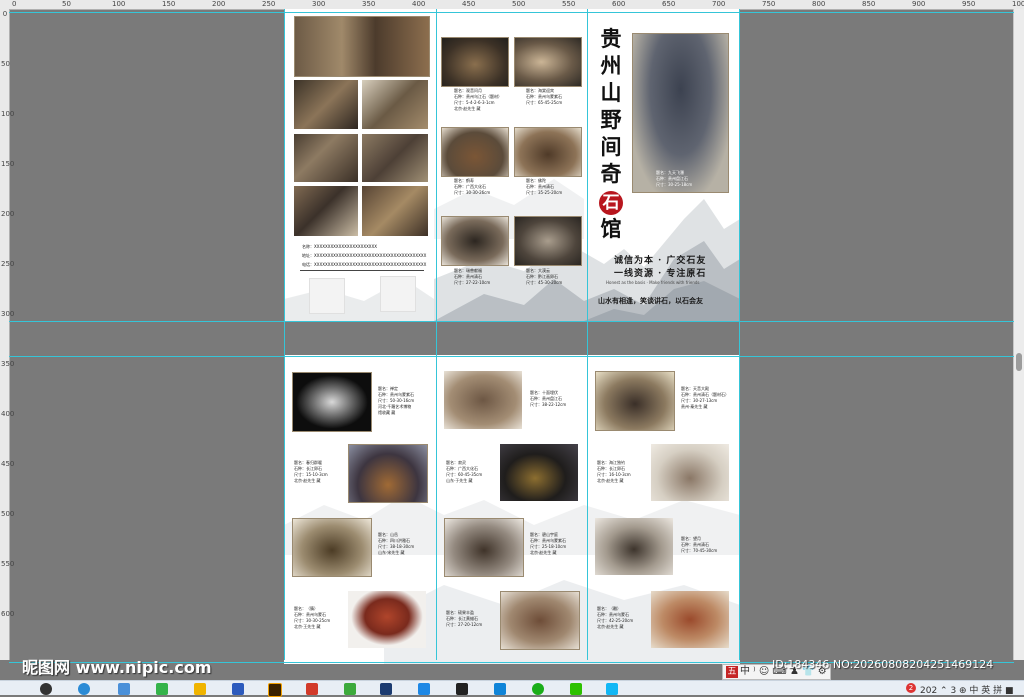 The width and height of the screenshot is (1024, 697). I want to click on stone-caption: 题名：（腈） 石种：贵州乌蒙石 尺寸：30-30-25cm 北京·王先生 藏, so click(312, 617).